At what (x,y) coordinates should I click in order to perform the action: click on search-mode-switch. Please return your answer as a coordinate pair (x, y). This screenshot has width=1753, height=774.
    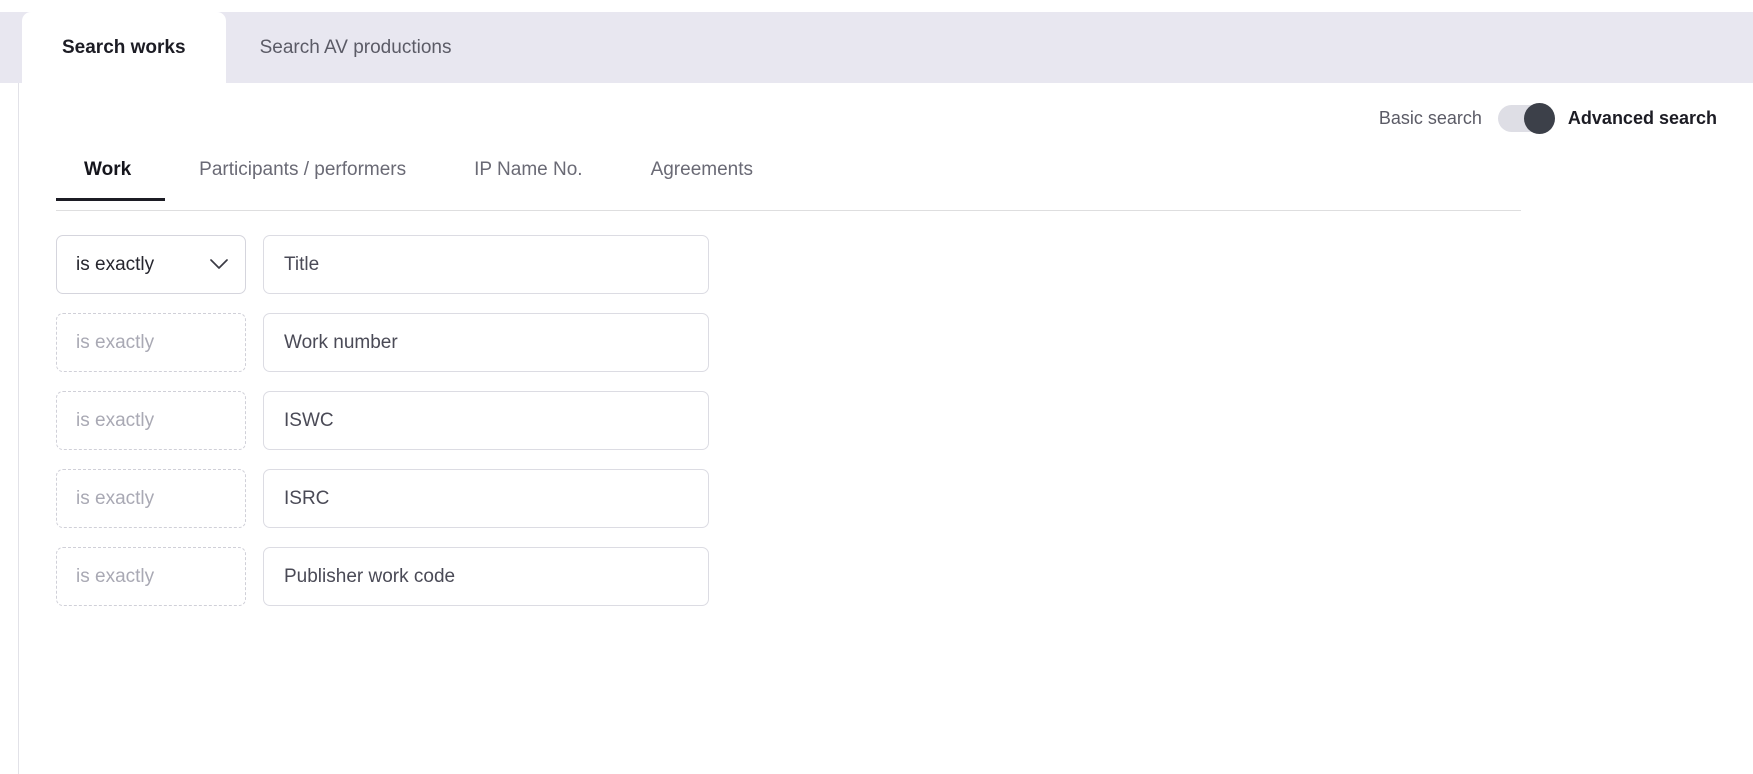
    Looking at the image, I should click on (1526, 118).